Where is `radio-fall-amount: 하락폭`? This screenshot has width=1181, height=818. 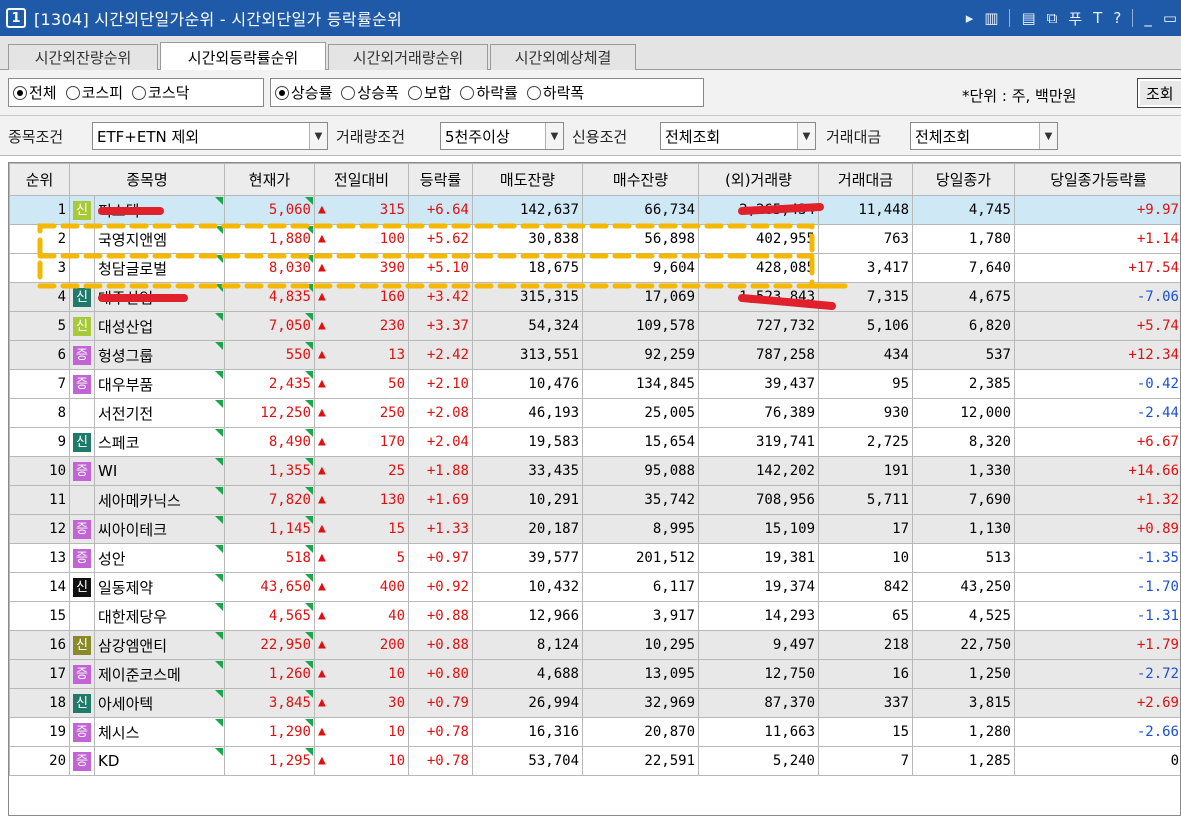 radio-fall-amount: 하락폭 is located at coordinates (555, 92).